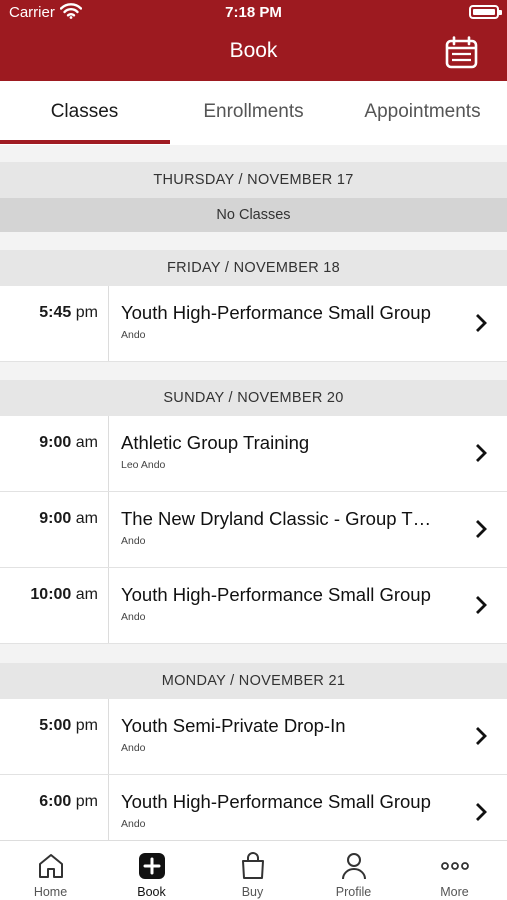  Describe the element at coordinates (253, 737) in the screenshot. I see `class-row: 5:00 pm Youth Semi-Private Drop-In Ando` at that location.